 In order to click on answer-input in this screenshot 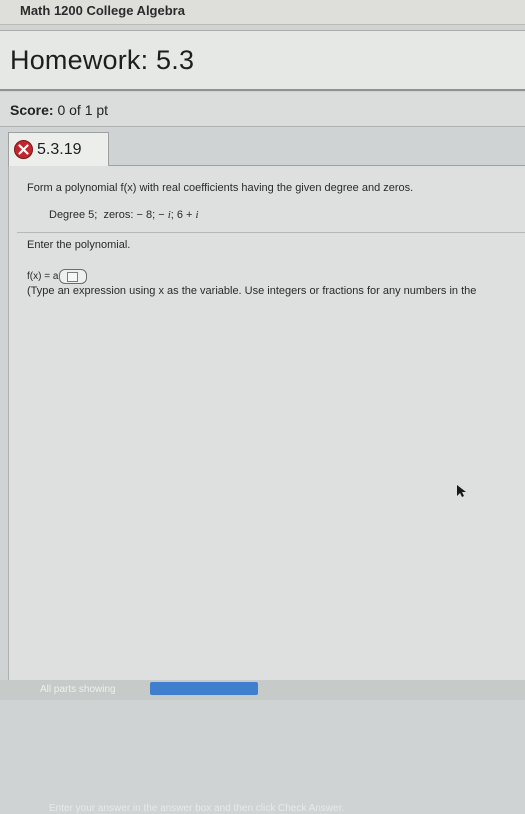, I will do `click(73, 276)`.